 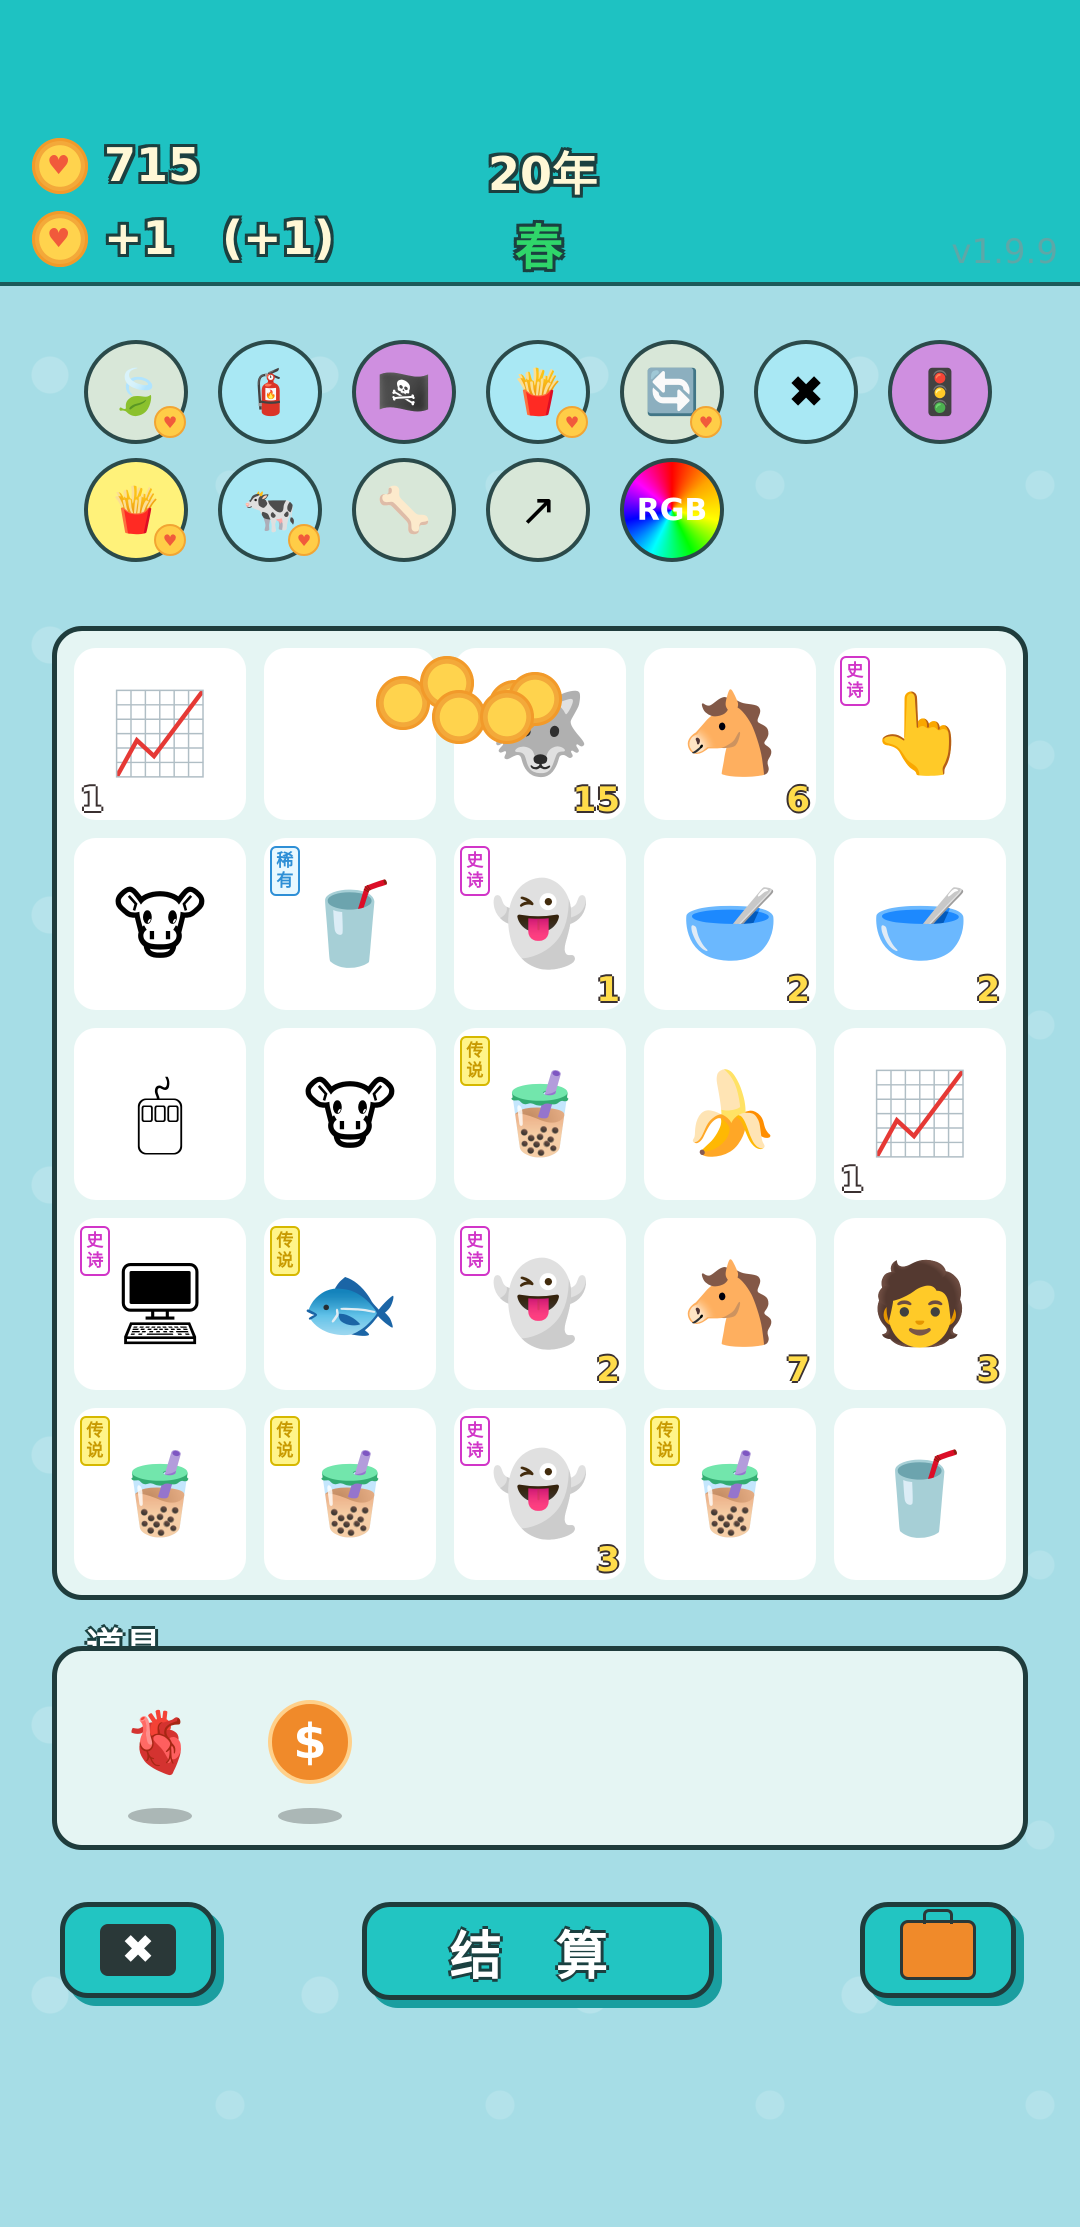 What do you see at coordinates (60, 166) in the screenshot?
I see `coin-icon: ♥` at bounding box center [60, 166].